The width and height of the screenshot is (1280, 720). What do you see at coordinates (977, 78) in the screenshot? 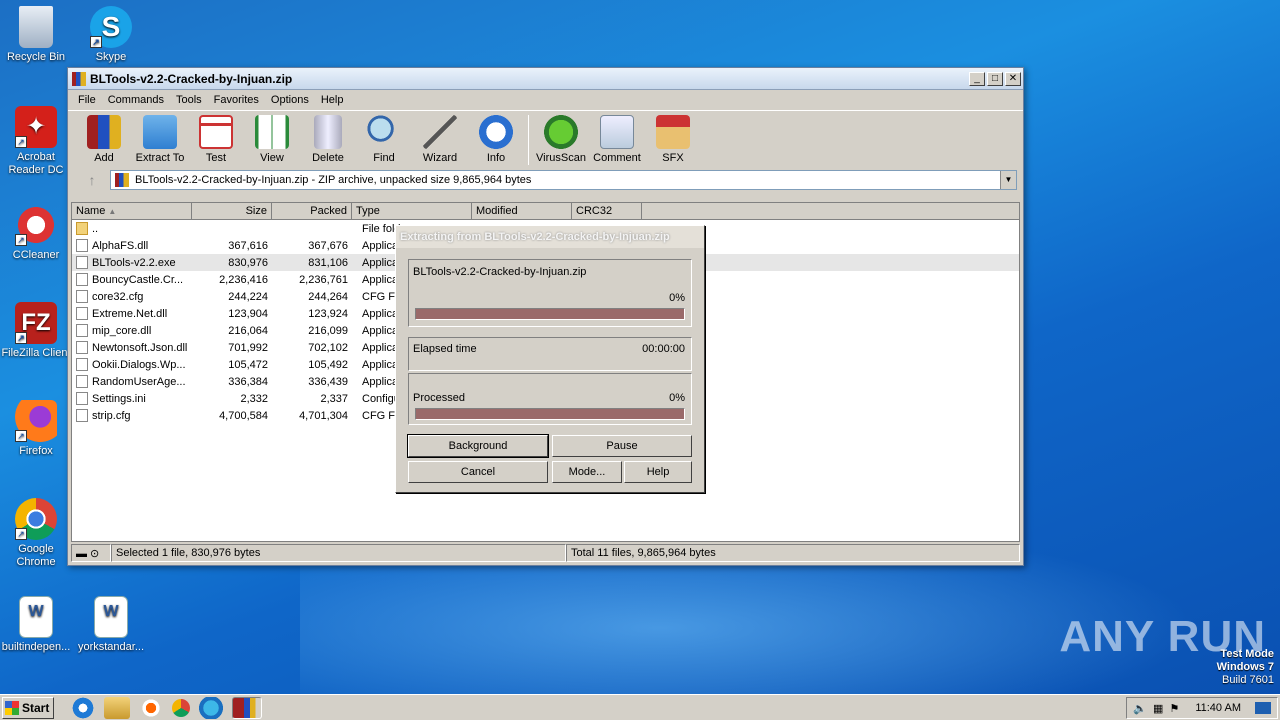
I see `minimize-button: _` at bounding box center [977, 78].